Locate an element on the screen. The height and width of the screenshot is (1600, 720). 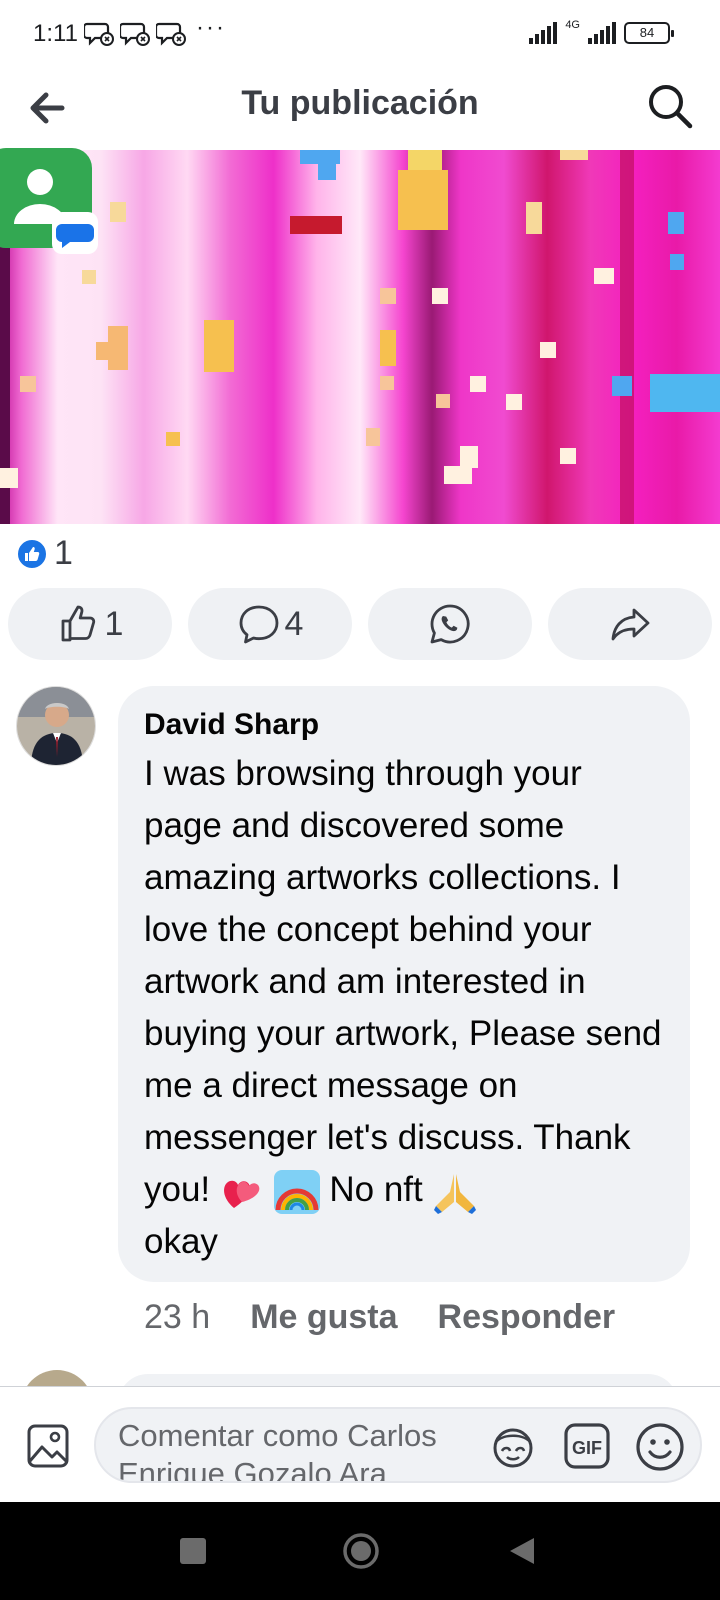
notification-icons is located at coordinates (135, 34).